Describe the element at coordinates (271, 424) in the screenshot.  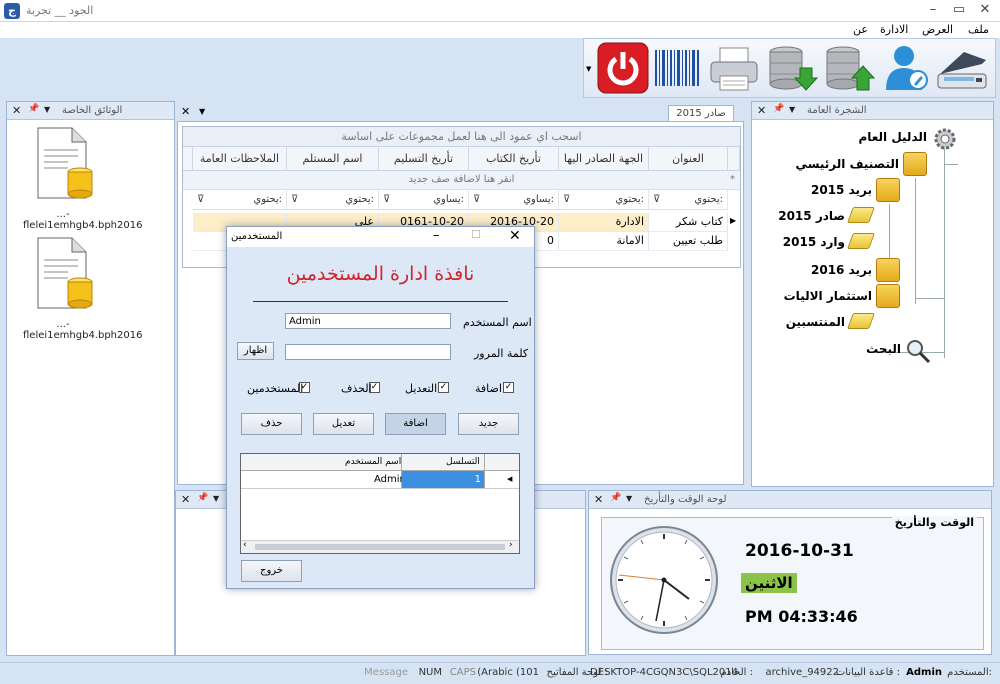
I see `delete-button: حذف` at that location.